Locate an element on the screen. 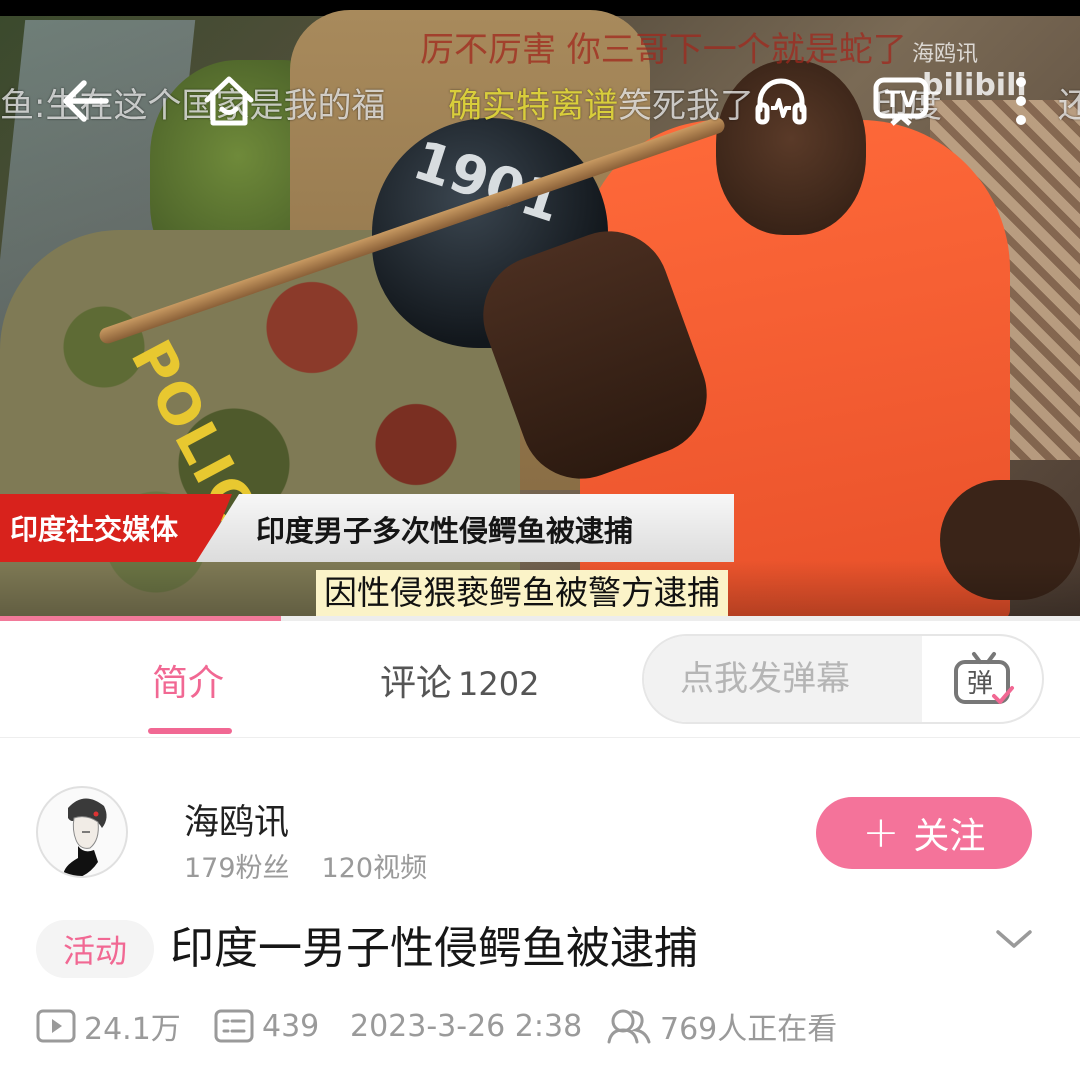 The height and width of the screenshot is (1074, 1080). news-caption: 因性侵猥亵鳄鱼被警方逮捕 is located at coordinates (522, 593).